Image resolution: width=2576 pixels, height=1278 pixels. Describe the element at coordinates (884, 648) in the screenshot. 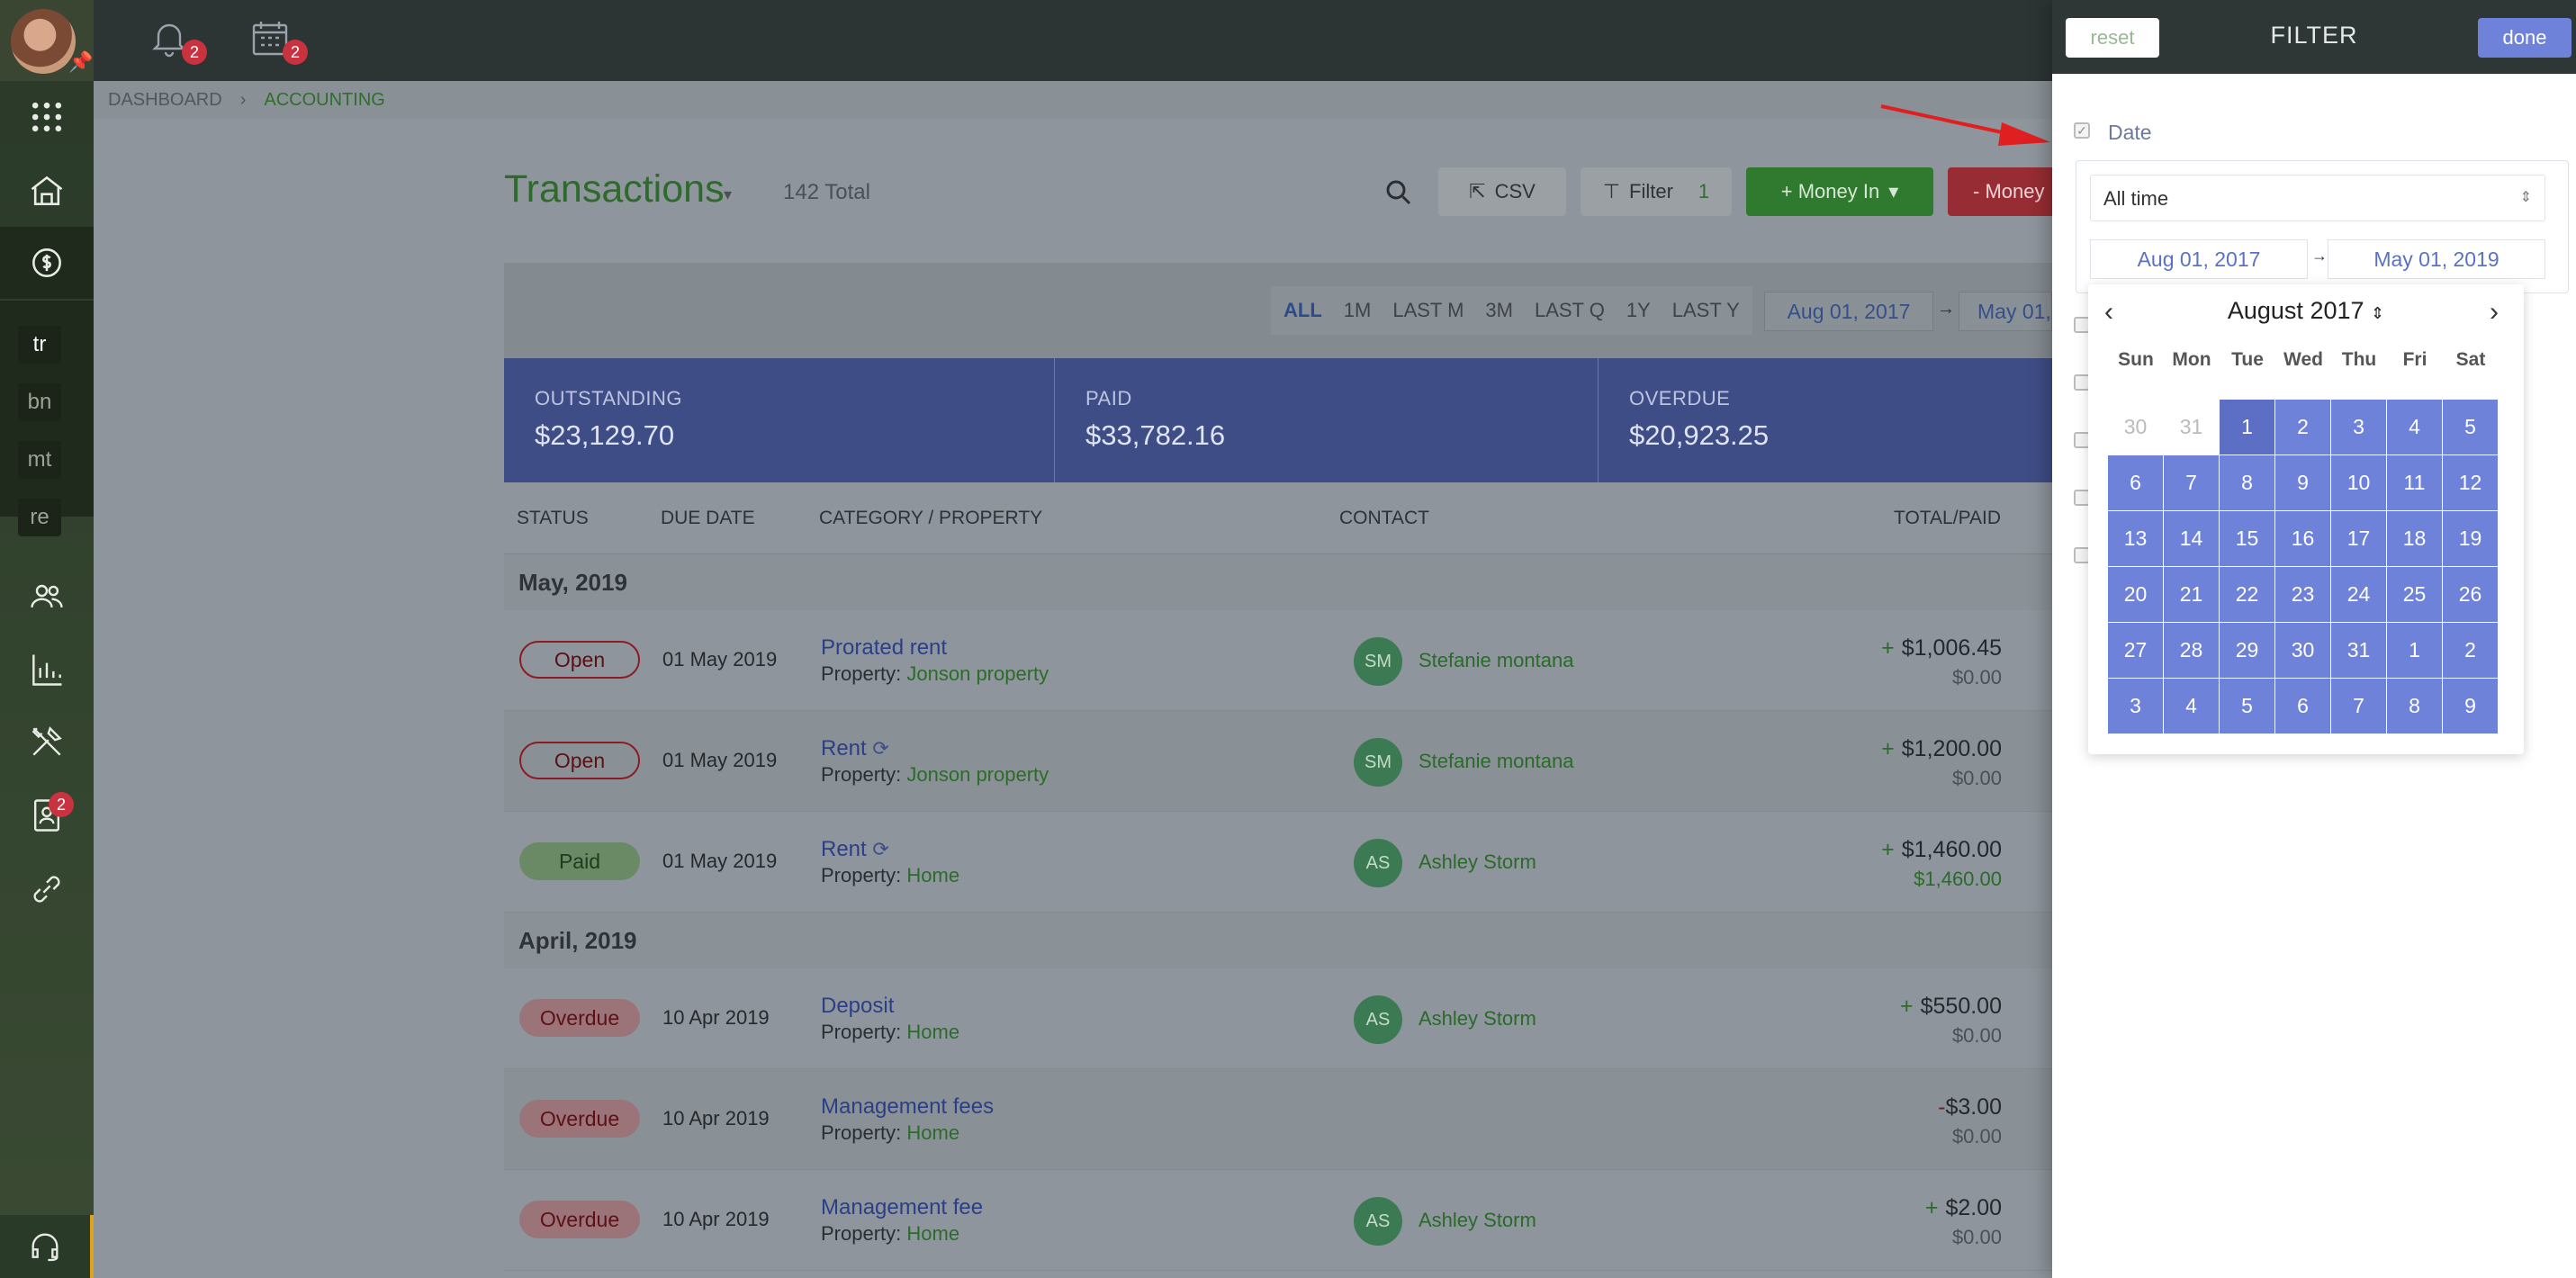

I see `category-link: Prorated rent` at that location.